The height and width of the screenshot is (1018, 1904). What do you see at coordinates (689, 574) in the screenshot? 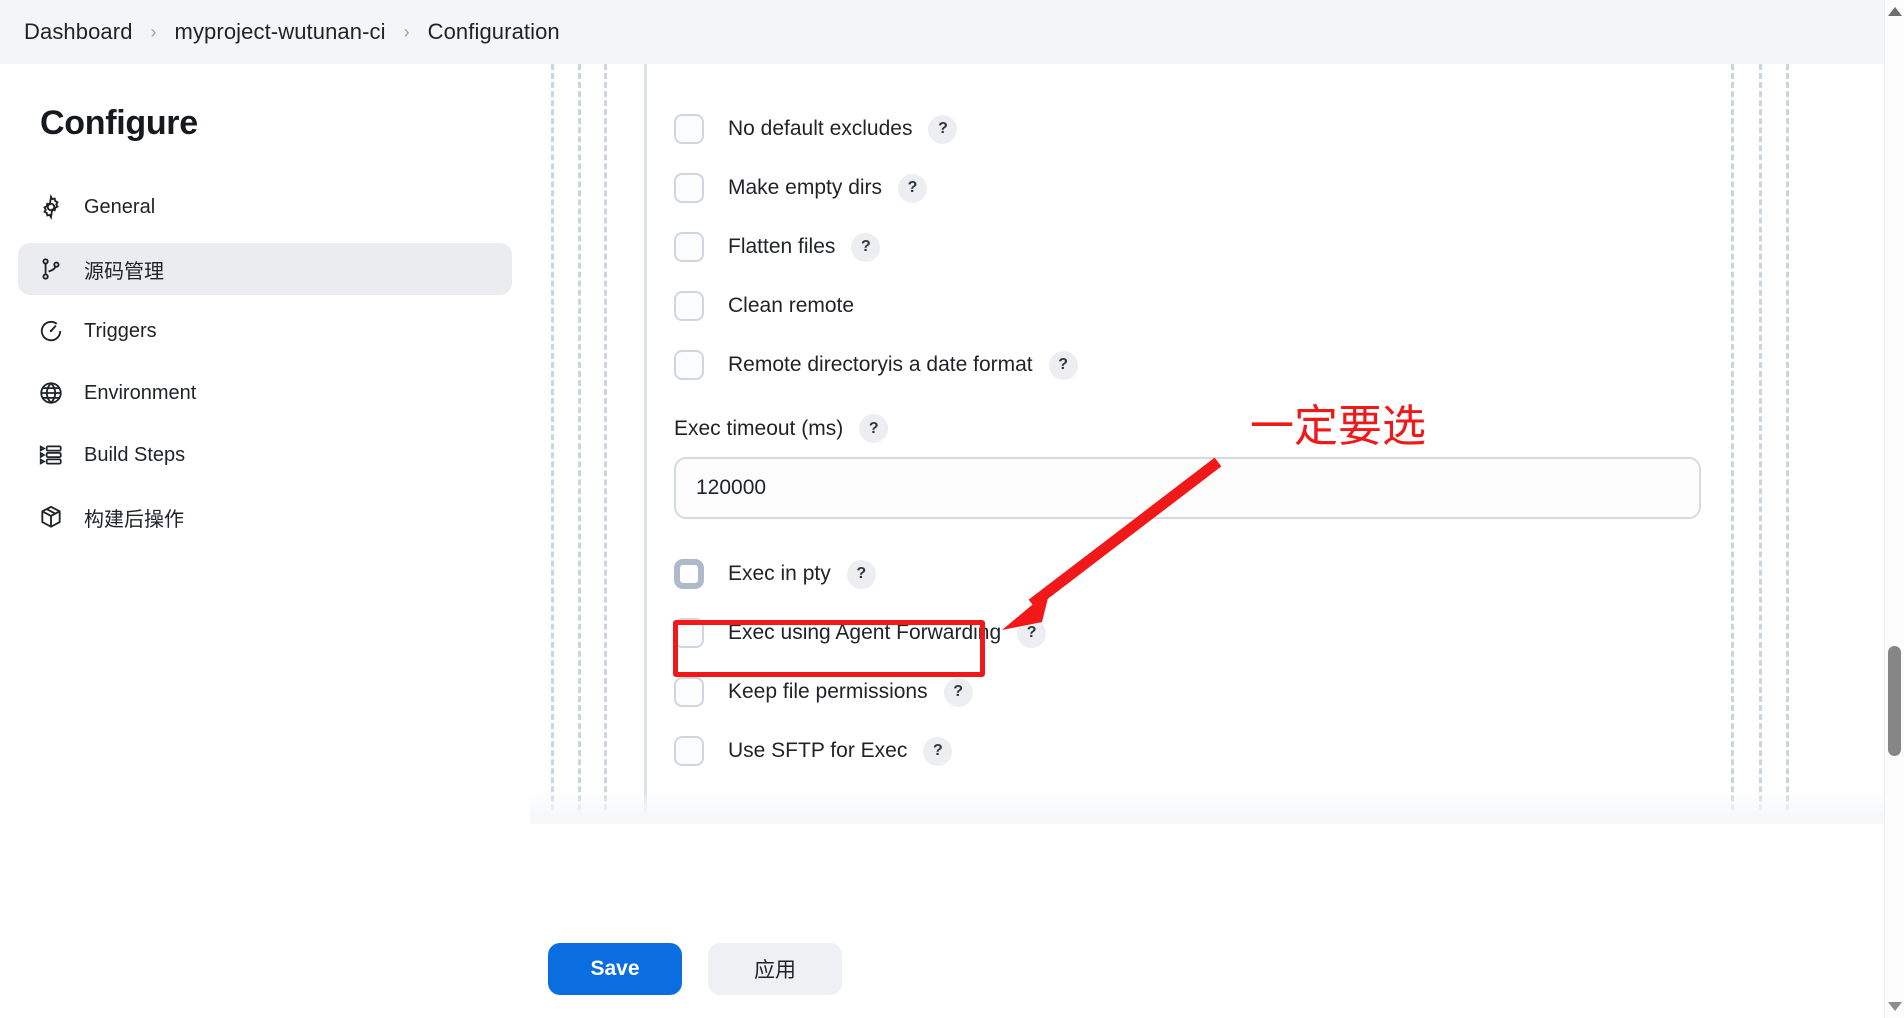
I see `checkbox-exec-in-pty` at bounding box center [689, 574].